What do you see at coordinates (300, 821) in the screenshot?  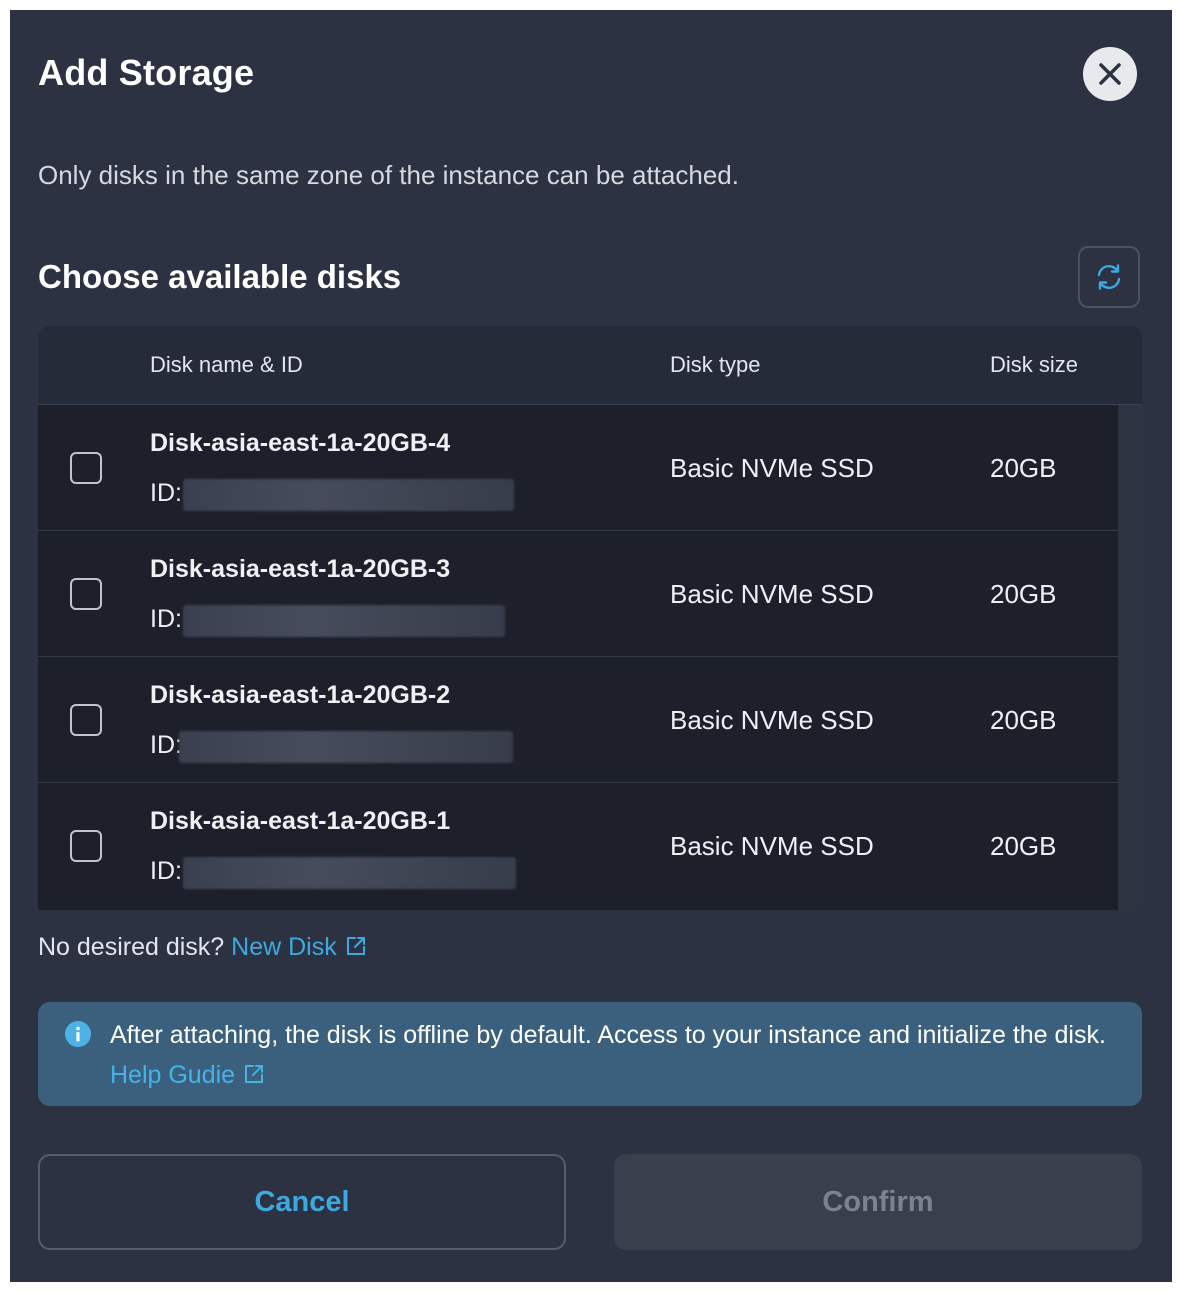 I see `disk-name: Disk-asia-east-1a-20GB-1` at bounding box center [300, 821].